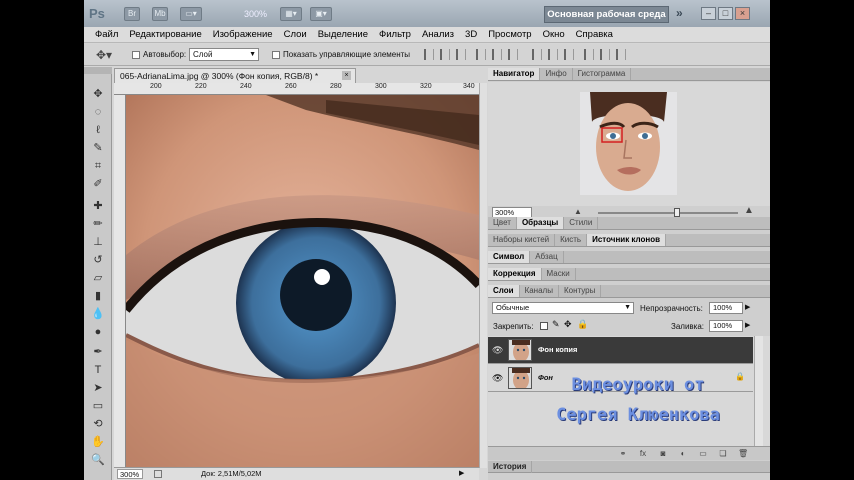  I want to click on menu-3d: 3D, so click(471, 34).